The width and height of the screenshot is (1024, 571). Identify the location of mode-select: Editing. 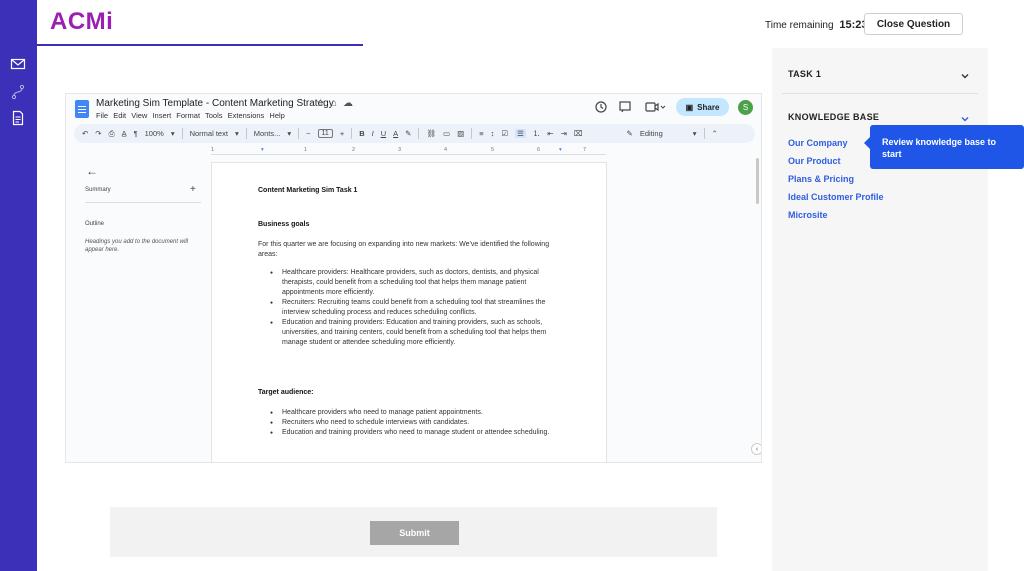
(651, 133).